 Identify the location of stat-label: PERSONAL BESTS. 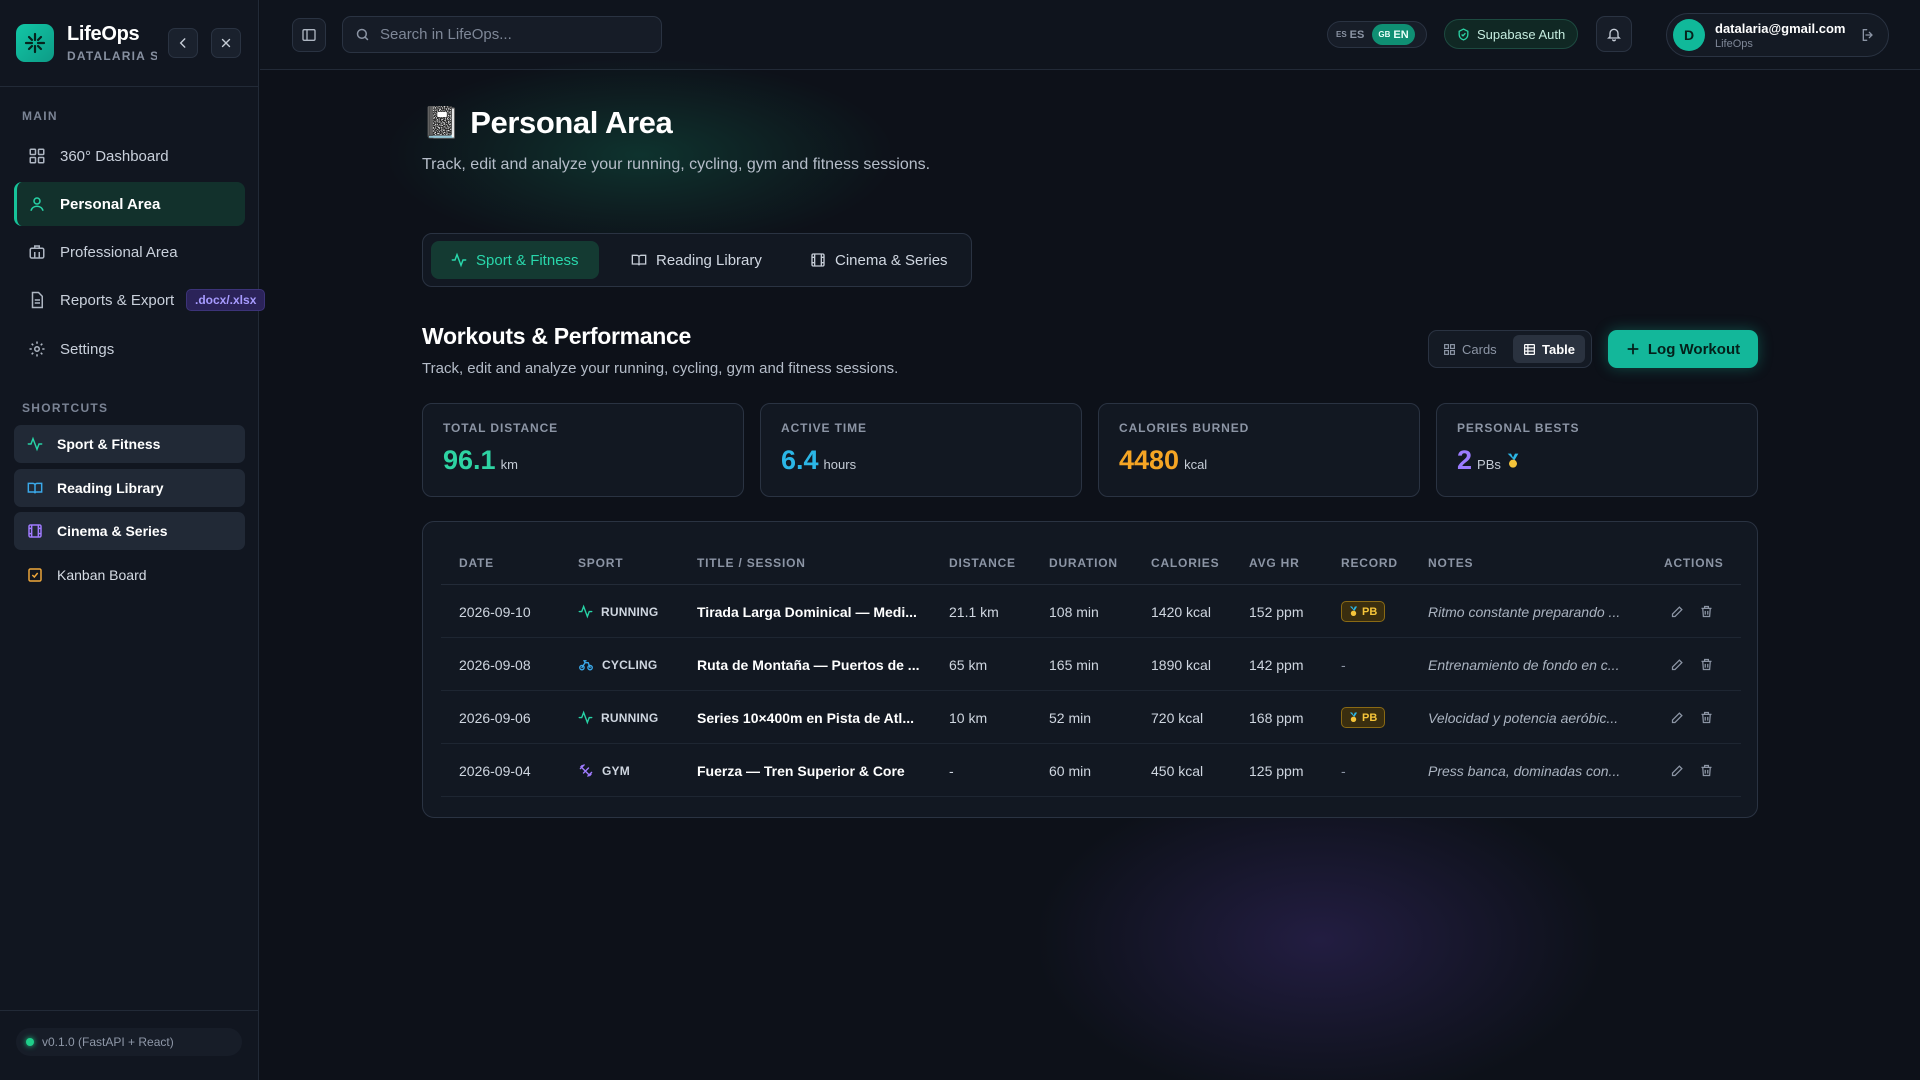
(1518, 428).